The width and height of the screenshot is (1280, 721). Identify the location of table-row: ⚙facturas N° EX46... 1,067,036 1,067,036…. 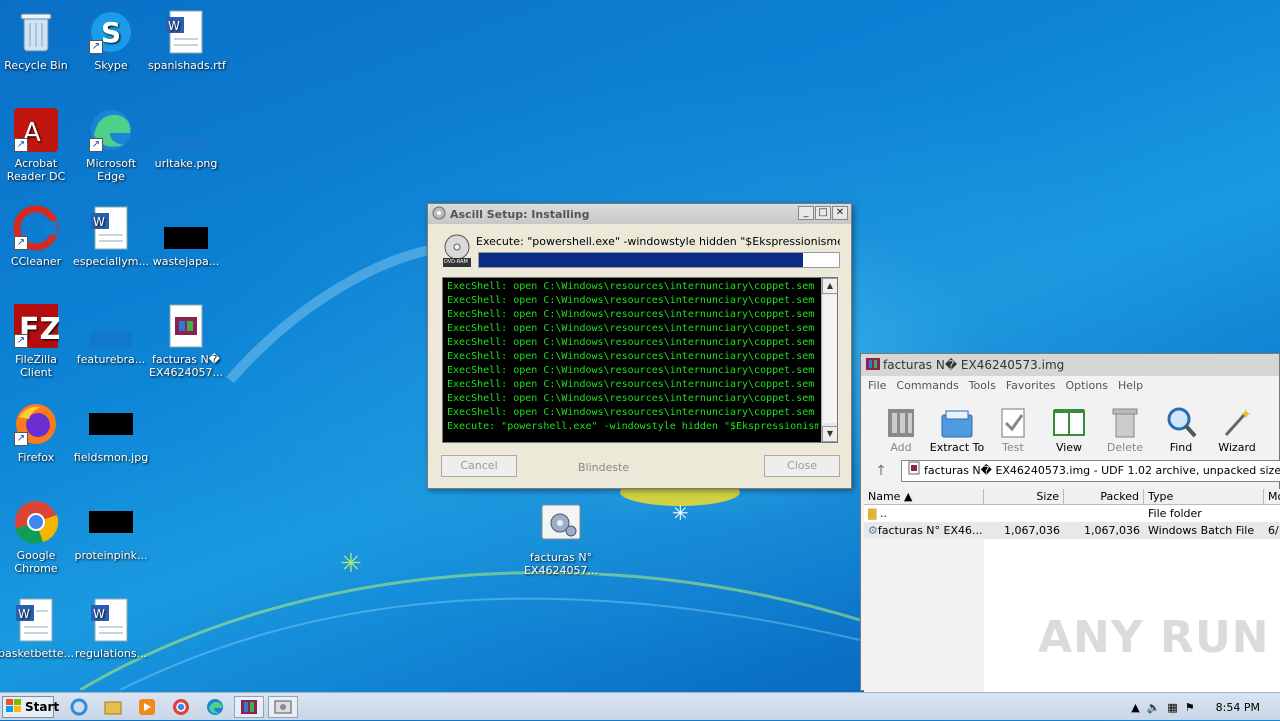
(1072, 530).